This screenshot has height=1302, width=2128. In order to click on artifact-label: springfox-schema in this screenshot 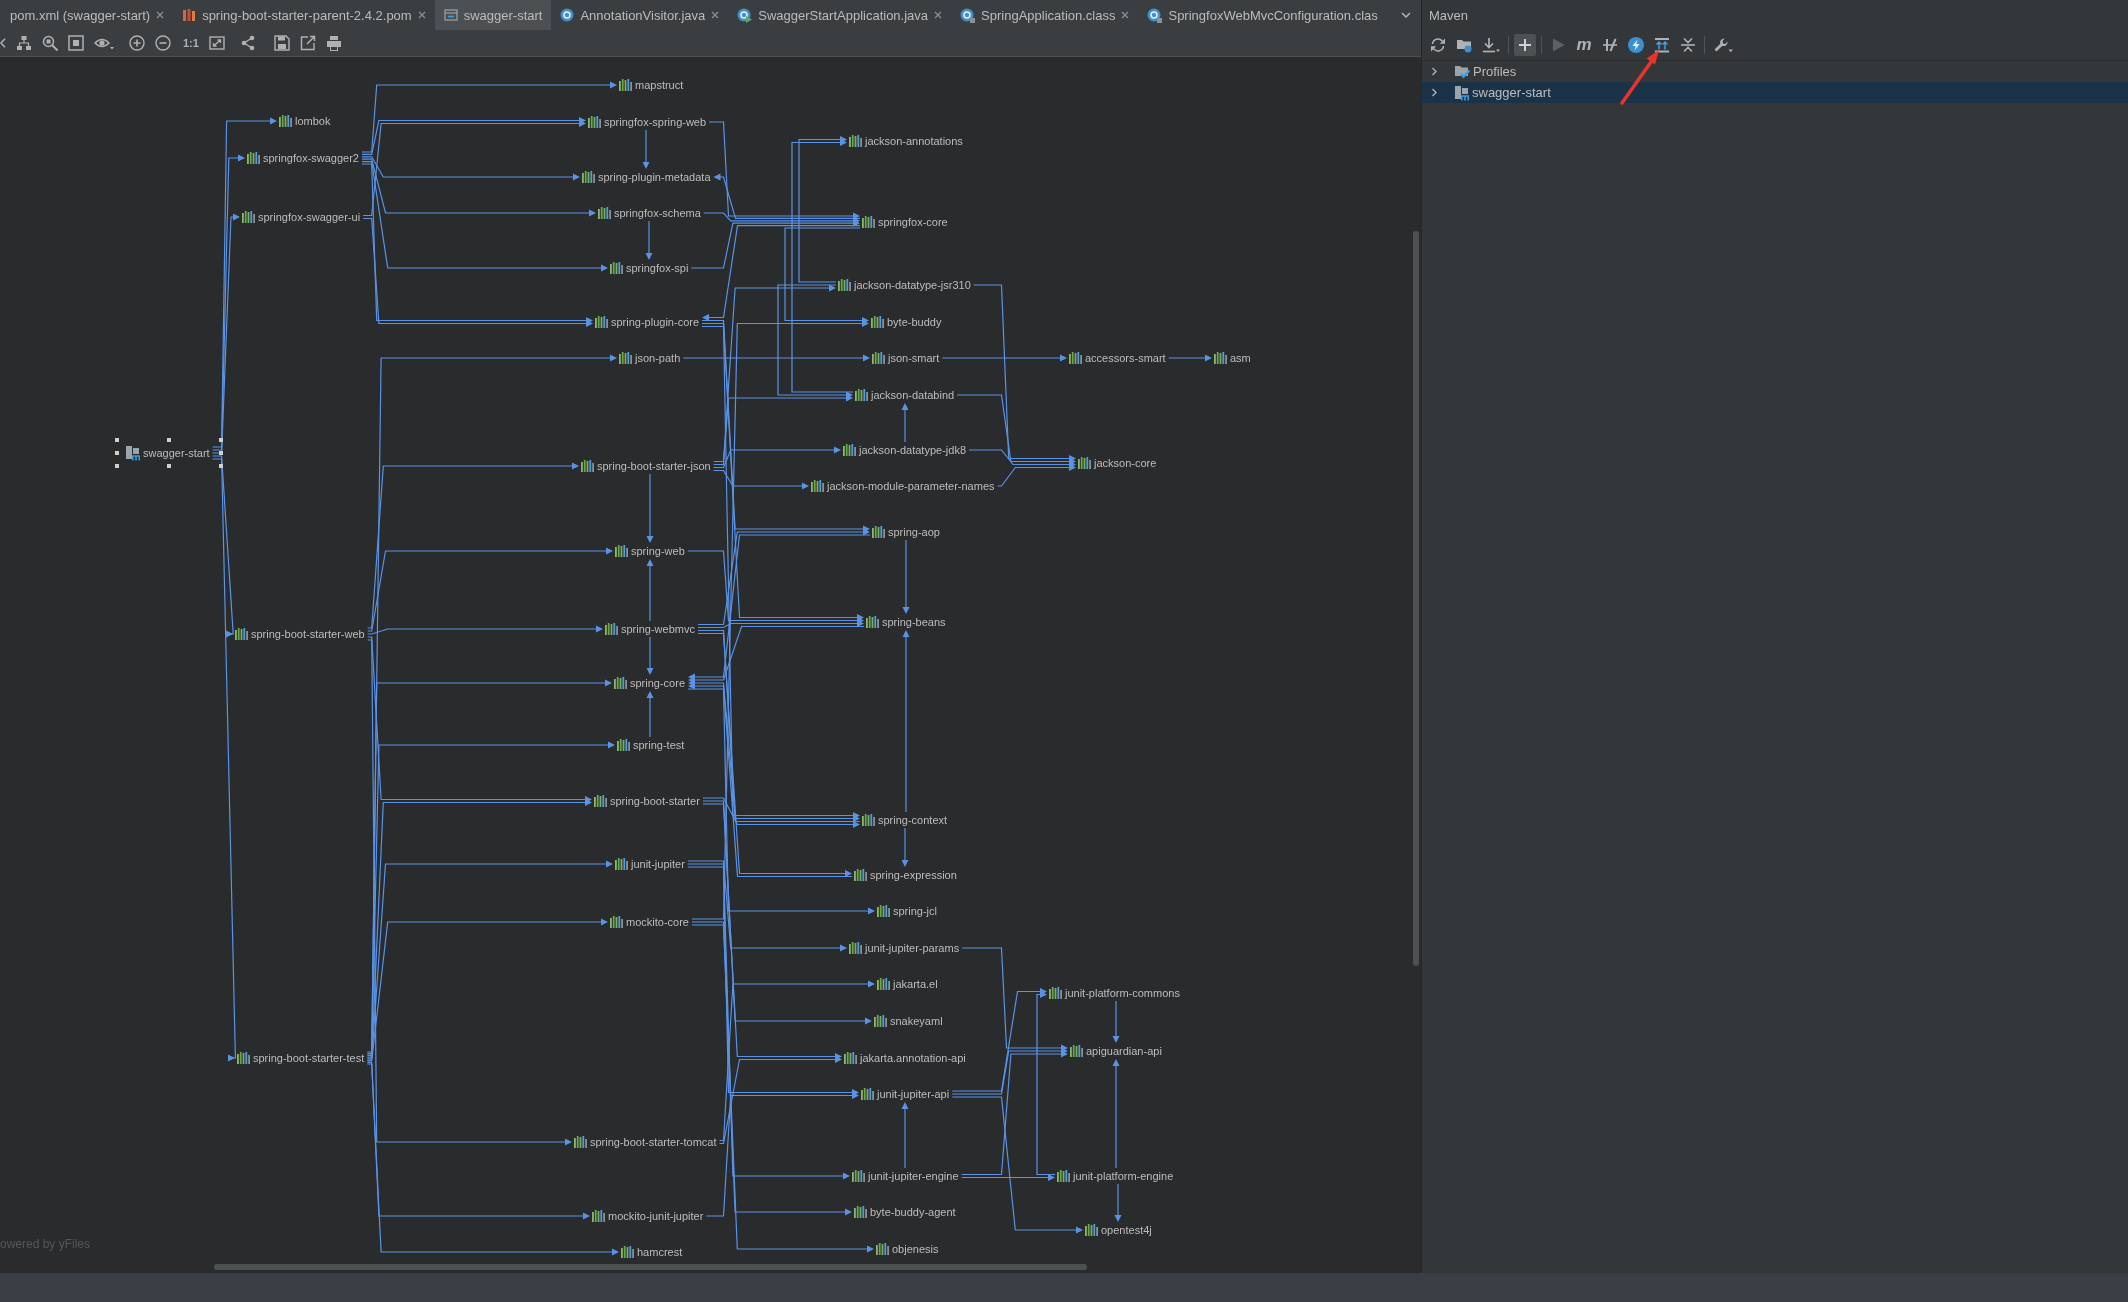, I will do `click(657, 213)`.